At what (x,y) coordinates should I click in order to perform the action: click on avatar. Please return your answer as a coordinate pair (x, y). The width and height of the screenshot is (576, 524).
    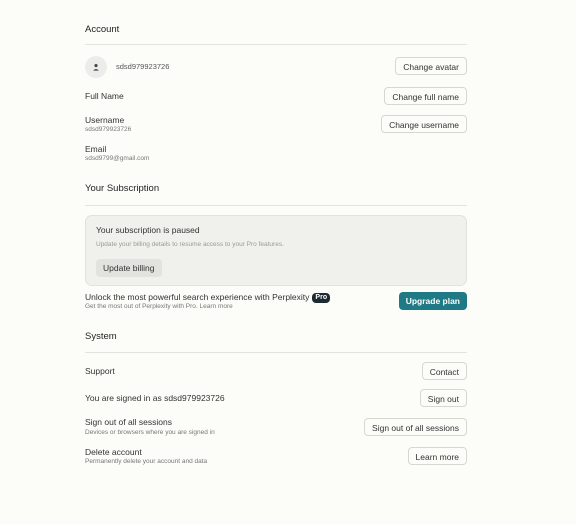
    Looking at the image, I should click on (96, 67).